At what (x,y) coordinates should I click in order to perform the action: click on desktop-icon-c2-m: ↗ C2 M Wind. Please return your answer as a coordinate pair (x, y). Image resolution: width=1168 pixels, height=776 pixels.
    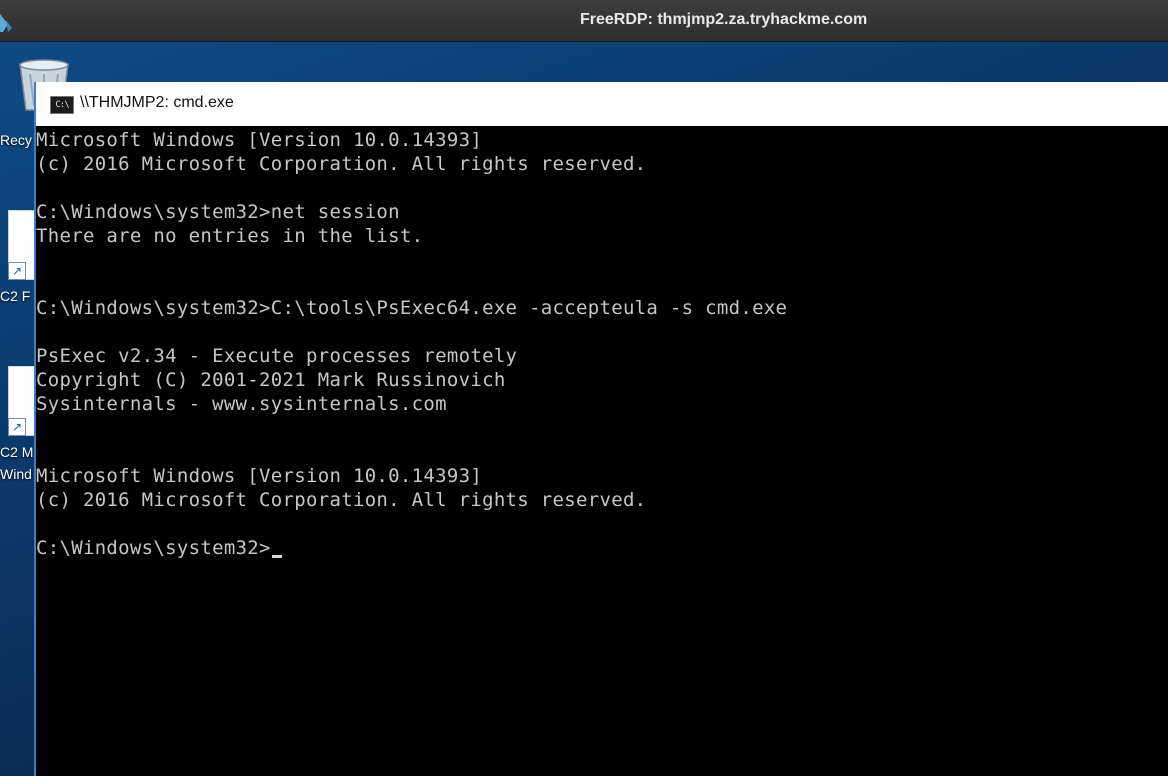
    Looking at the image, I should click on (19, 426).